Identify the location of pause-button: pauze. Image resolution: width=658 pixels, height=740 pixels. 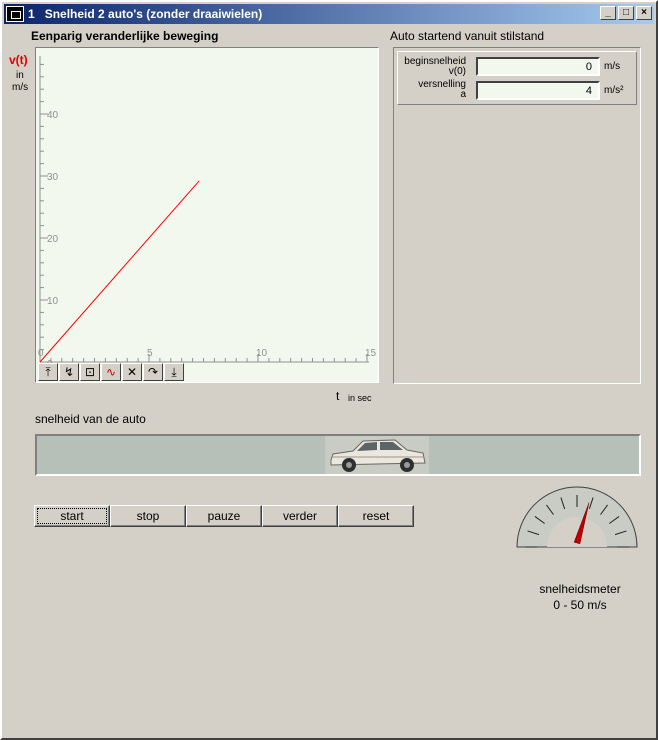
(224, 516).